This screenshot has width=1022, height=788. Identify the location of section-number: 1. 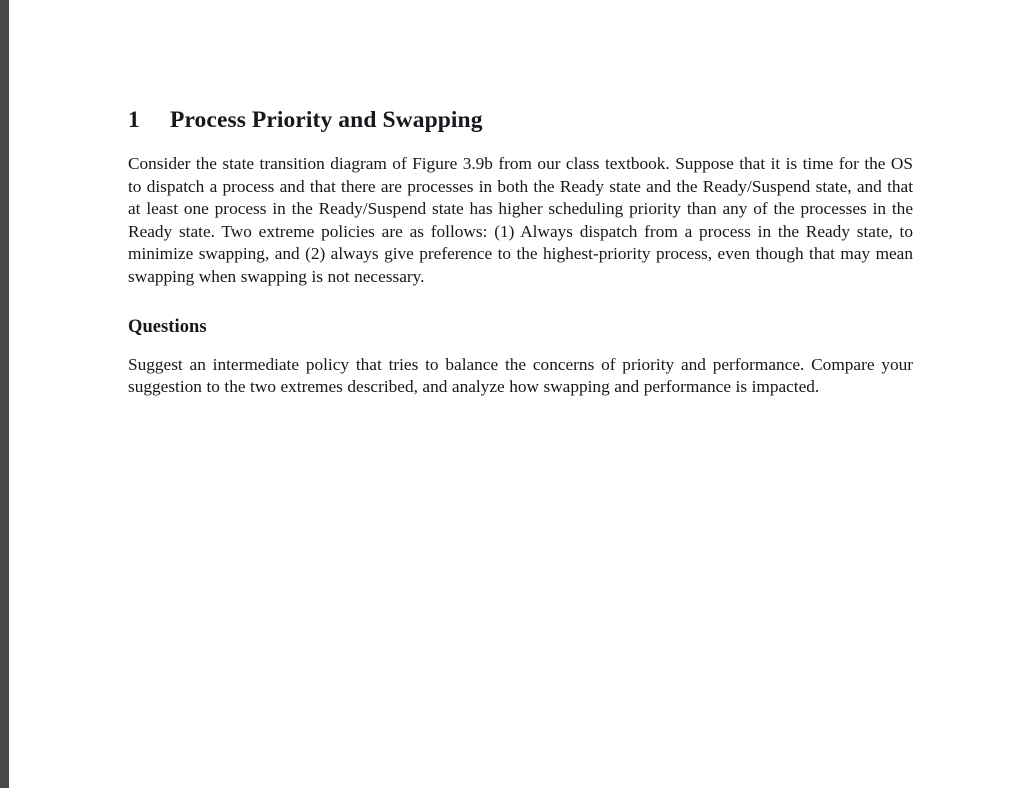
(134, 120).